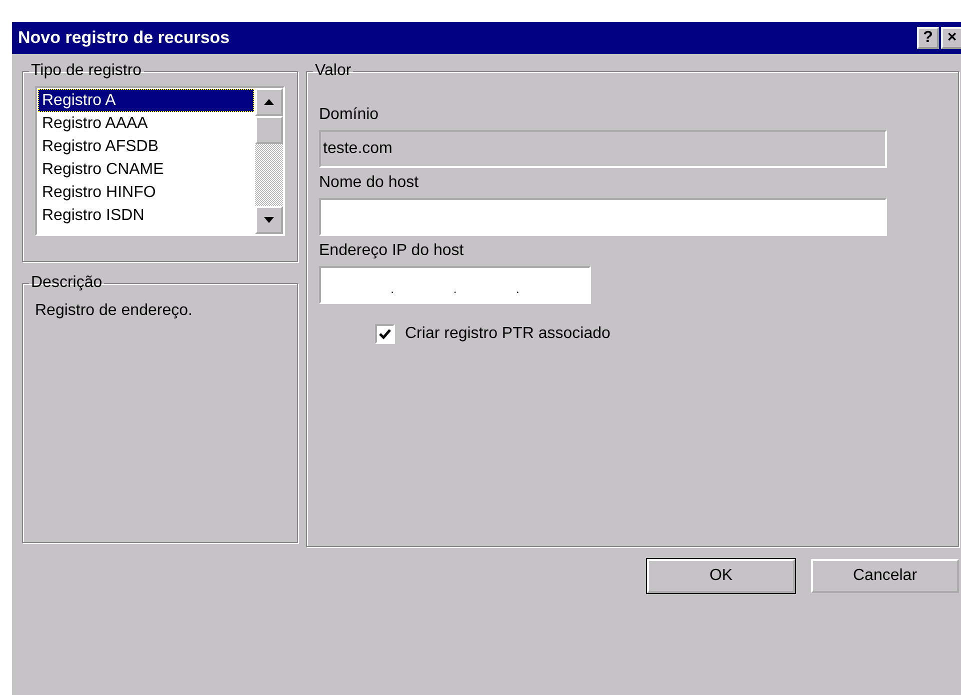  Describe the element at coordinates (269, 102) in the screenshot. I see `scroll-up-icon` at that location.